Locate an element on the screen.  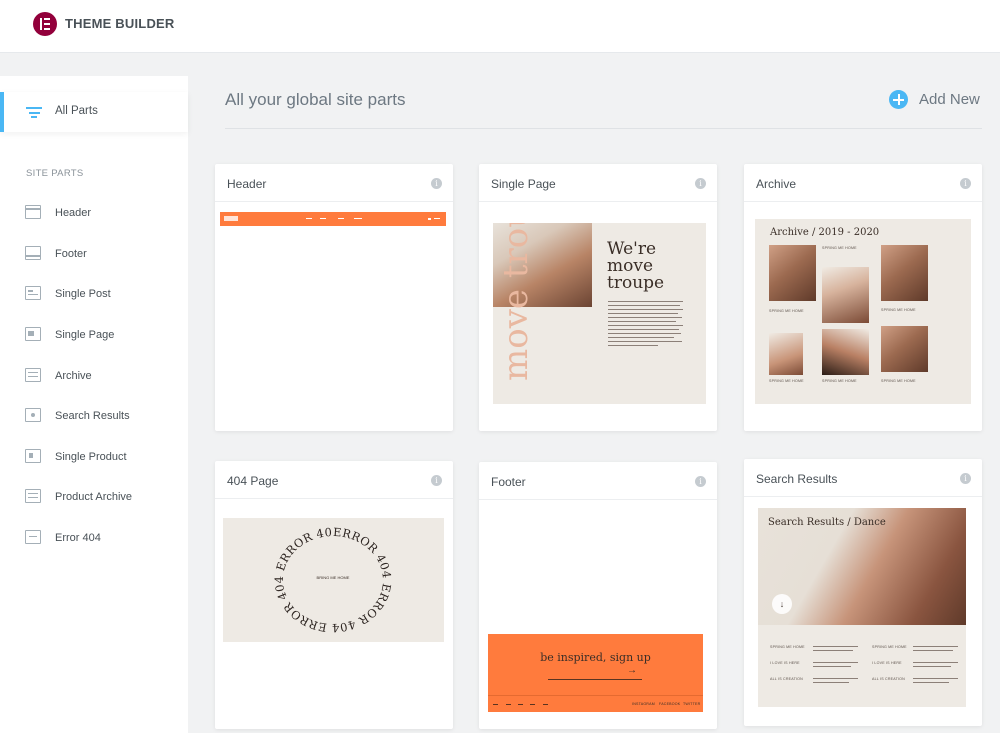
svg-text:ERROR 404 ERROR 404 ERROR 404: ERROR 404 ERROR 404 ERROR 404 ERROR 404 is located at coordinates (308, 576).